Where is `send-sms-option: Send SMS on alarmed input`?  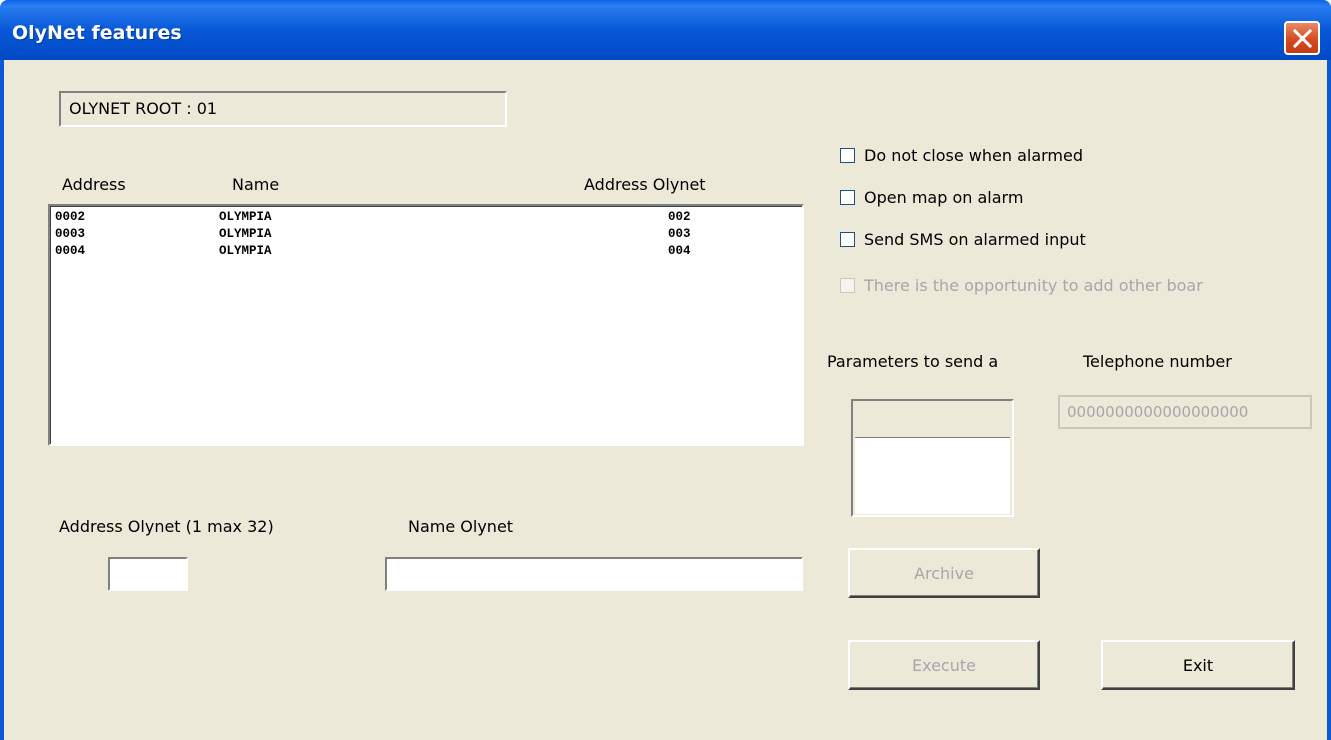
send-sms-option: Send SMS on alarmed input is located at coordinates (963, 239).